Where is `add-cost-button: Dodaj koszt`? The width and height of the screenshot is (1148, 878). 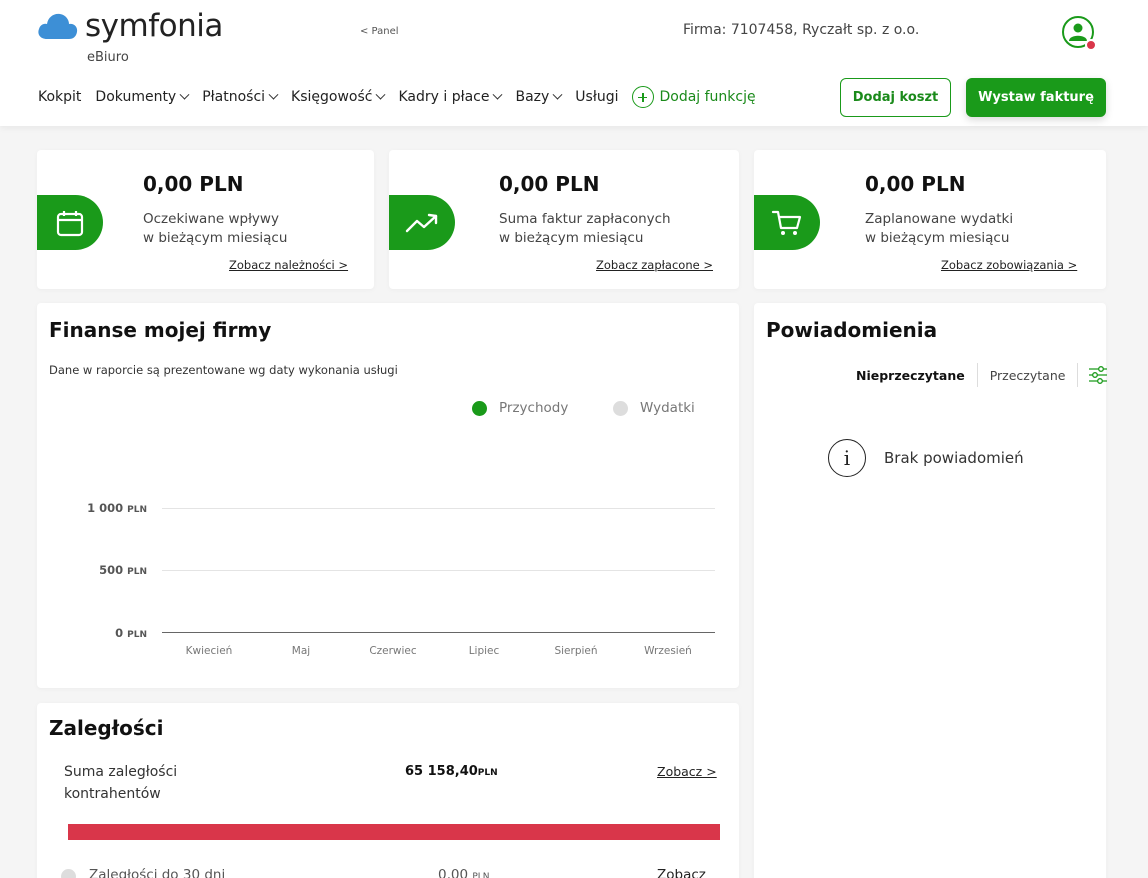
add-cost-button: Dodaj koszt is located at coordinates (895, 97).